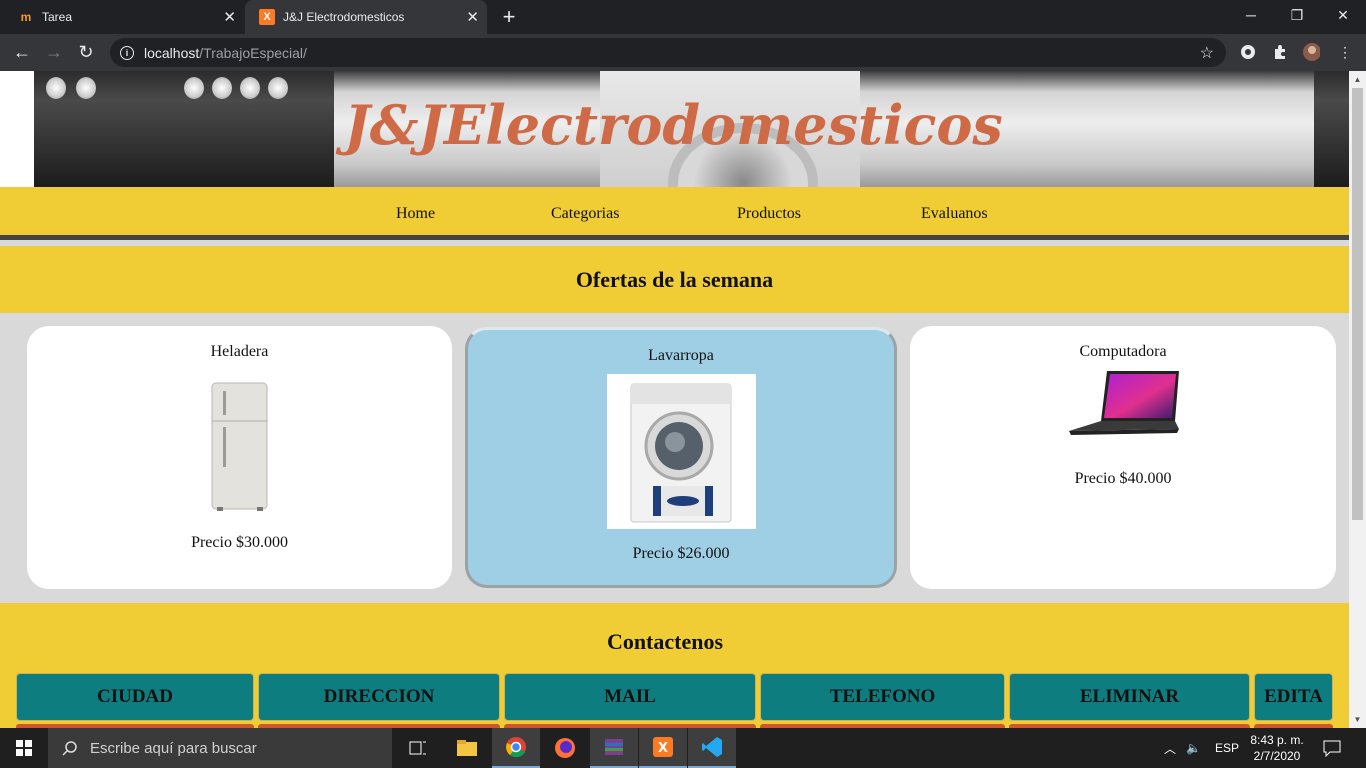  What do you see at coordinates (1277, 748) in the screenshot?
I see `clock: 8:43 p. m. 2/7/2020` at bounding box center [1277, 748].